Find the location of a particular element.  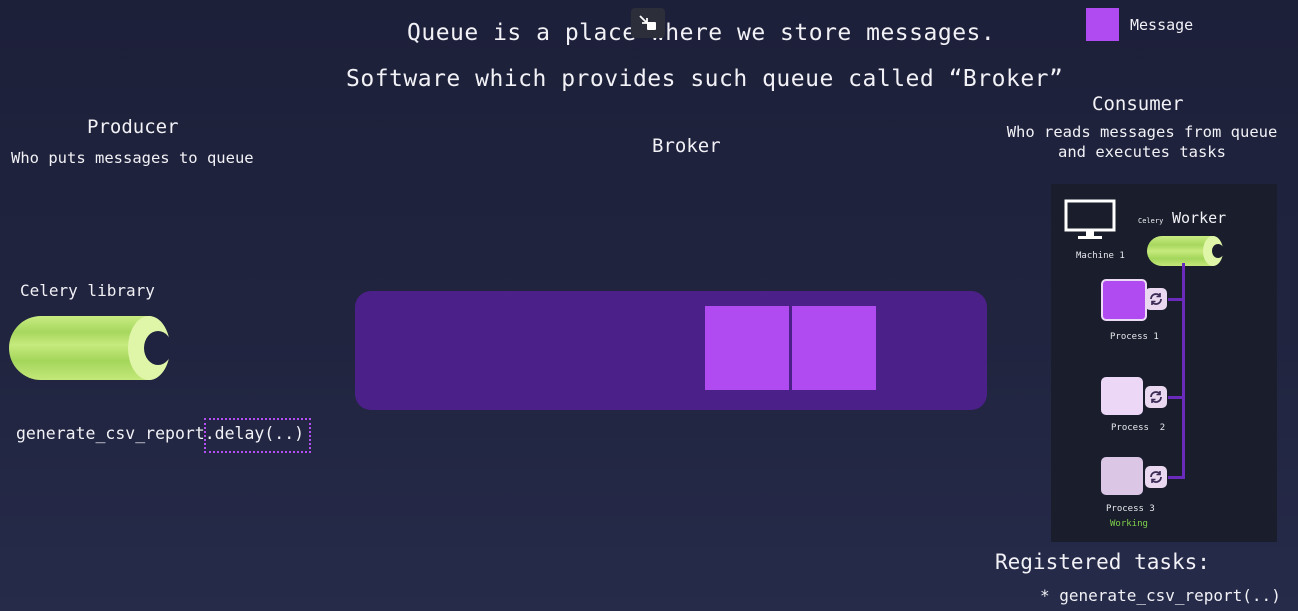

process-3-label: Process 3 is located at coordinates (1130, 509).